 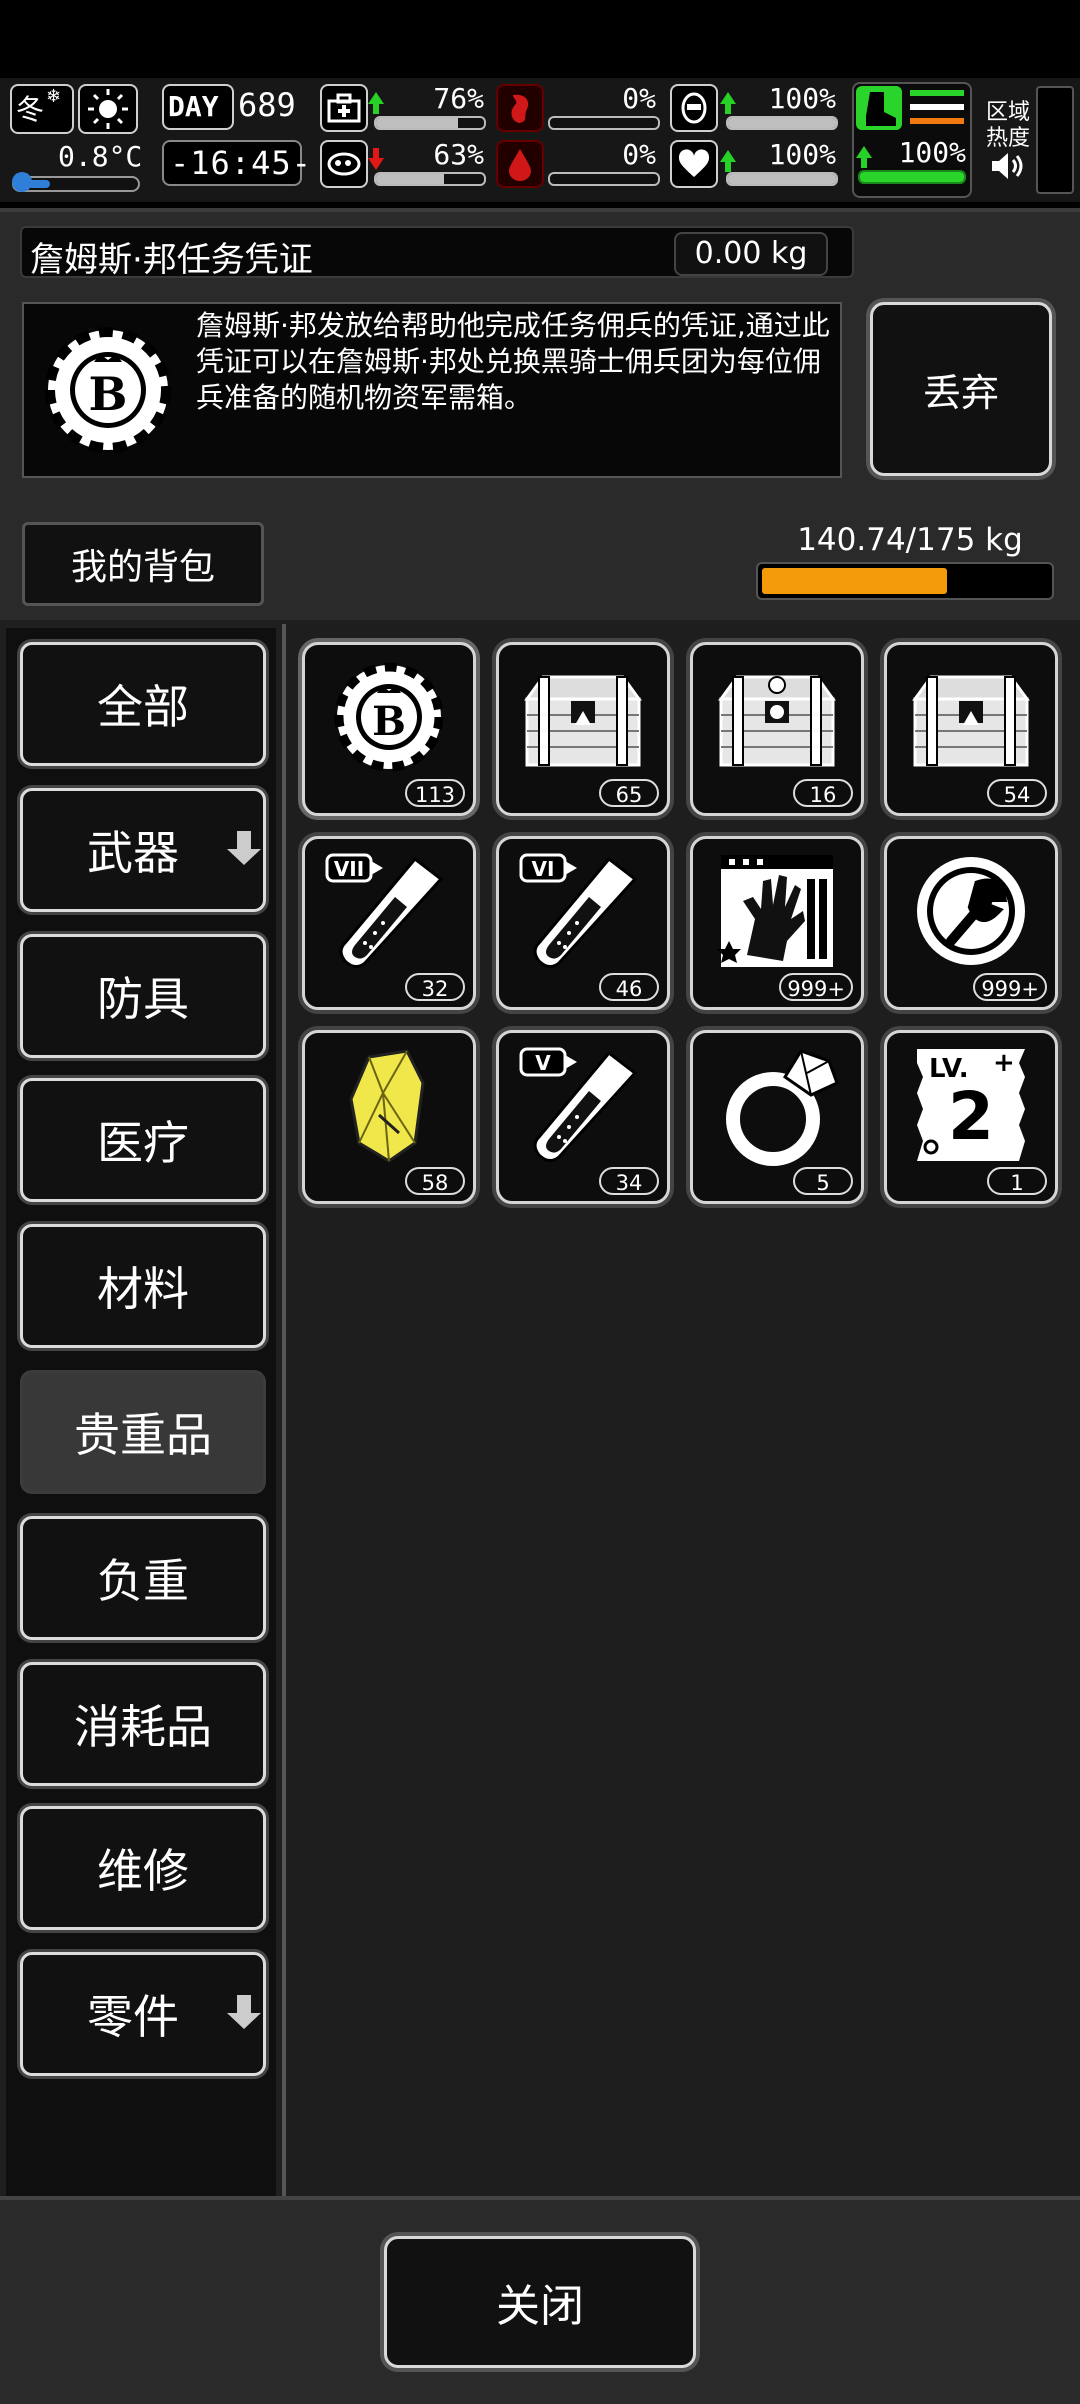 What do you see at coordinates (143, 2014) in the screenshot?
I see `category-tab-parts: 零件` at bounding box center [143, 2014].